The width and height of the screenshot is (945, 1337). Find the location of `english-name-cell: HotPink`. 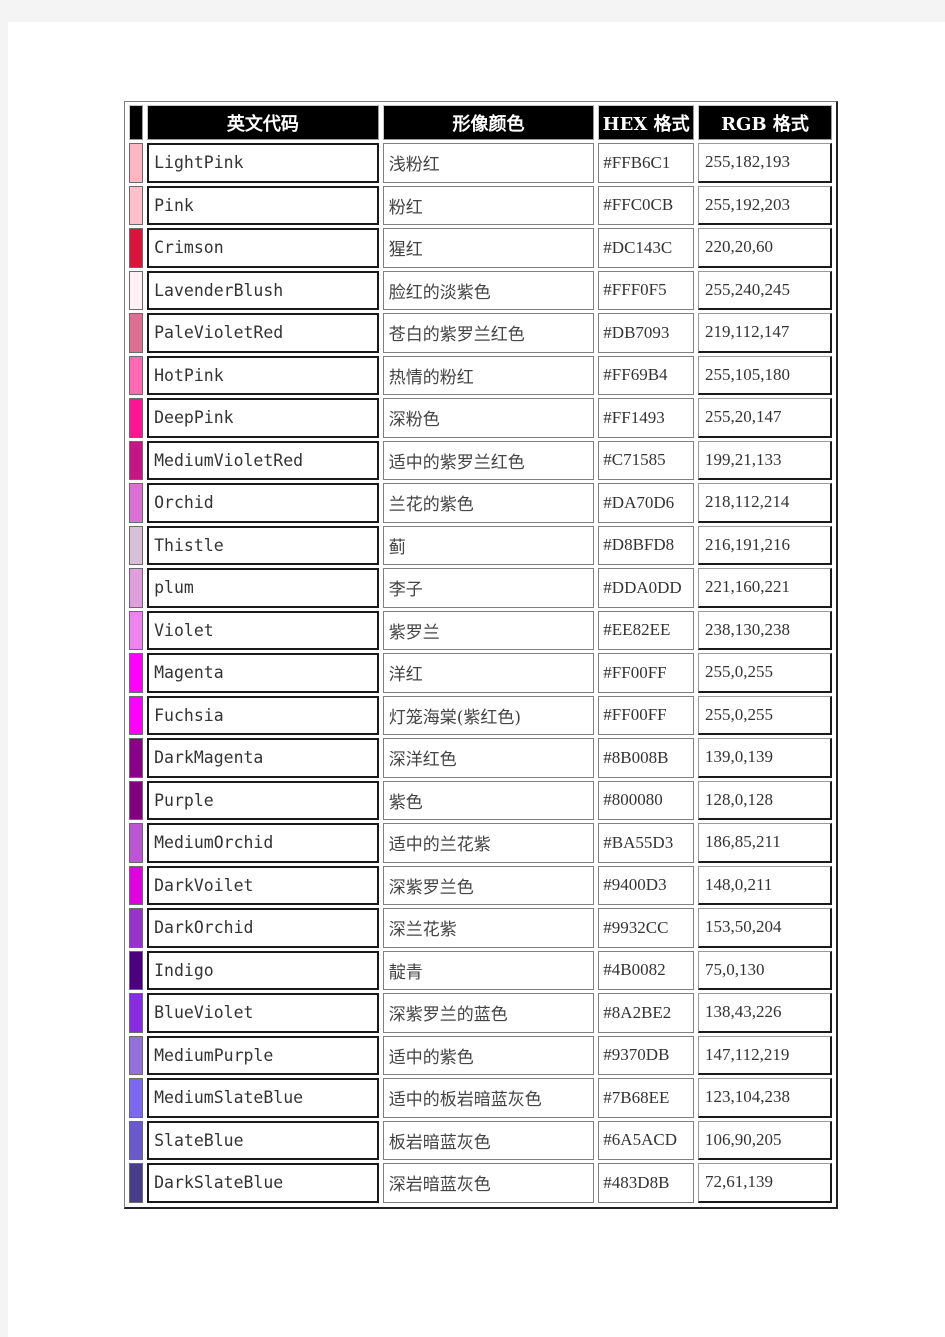

english-name-cell: HotPink is located at coordinates (263, 375).